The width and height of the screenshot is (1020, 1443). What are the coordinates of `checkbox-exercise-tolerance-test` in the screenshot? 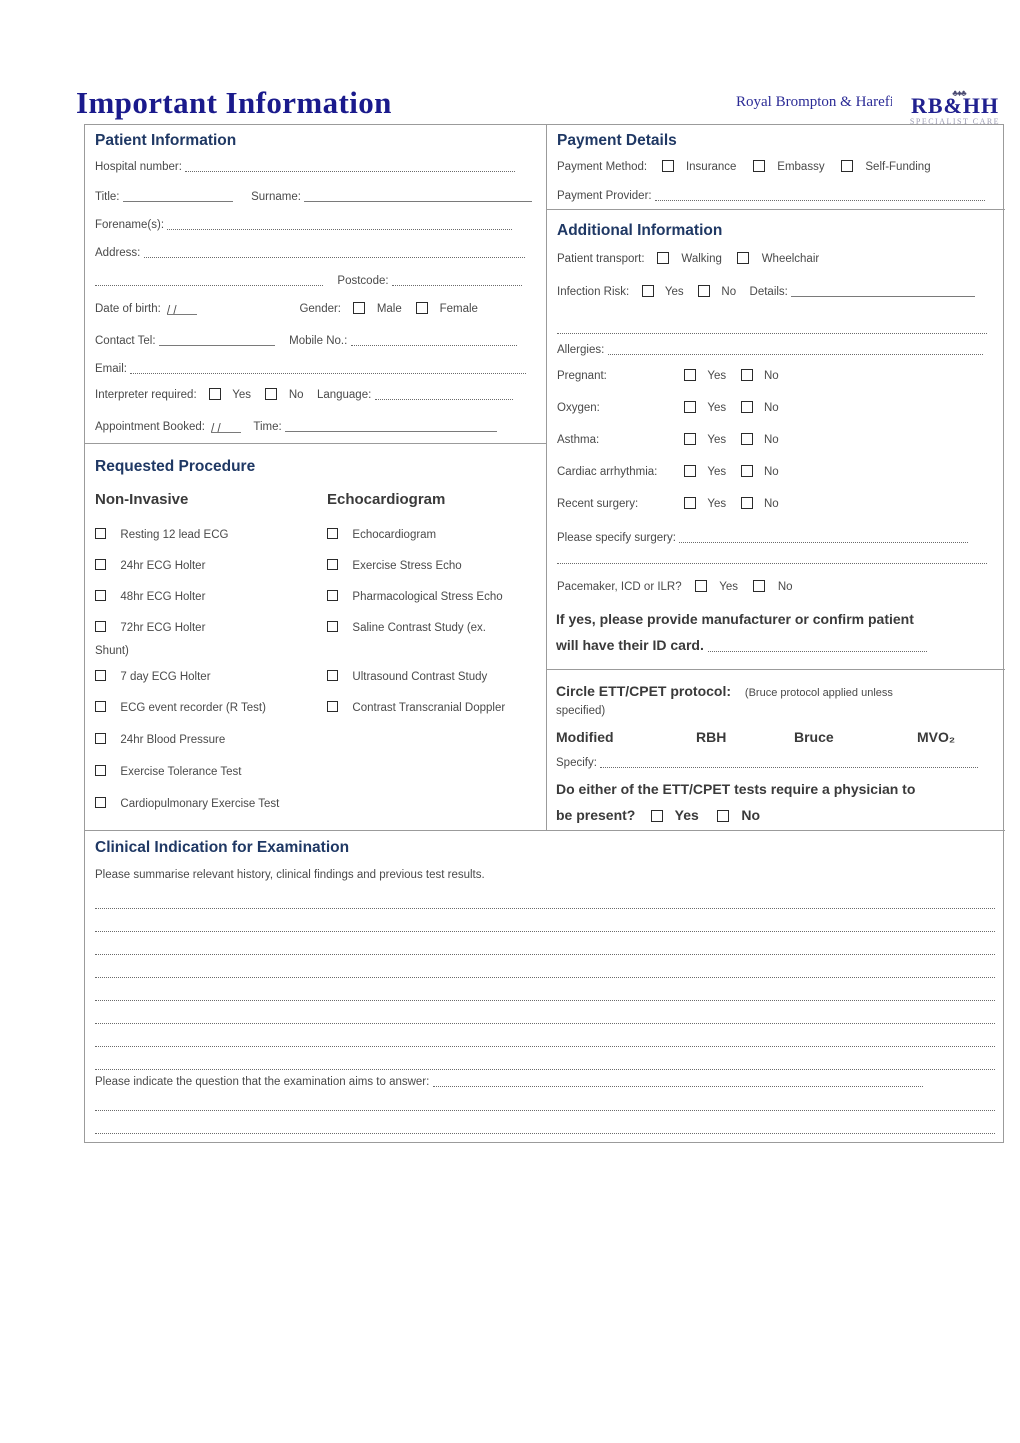 It's located at (100, 770).